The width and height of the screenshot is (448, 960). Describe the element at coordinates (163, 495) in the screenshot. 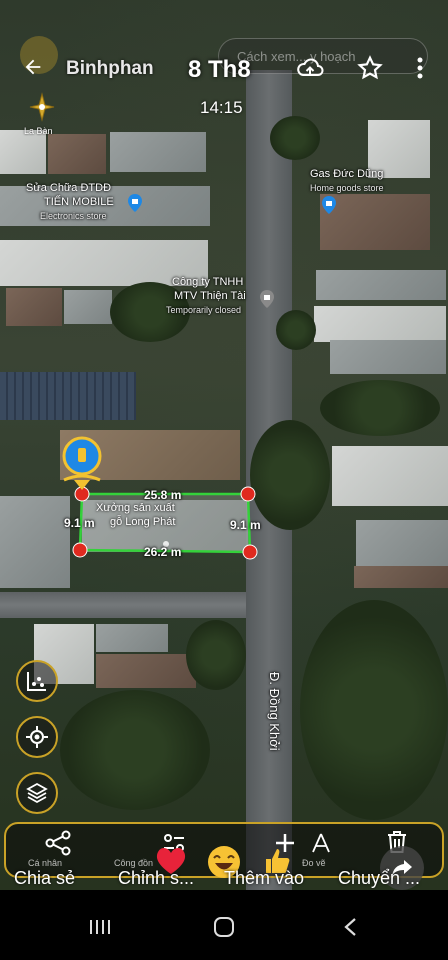

I see `measure-top-length: 25.8 m` at that location.